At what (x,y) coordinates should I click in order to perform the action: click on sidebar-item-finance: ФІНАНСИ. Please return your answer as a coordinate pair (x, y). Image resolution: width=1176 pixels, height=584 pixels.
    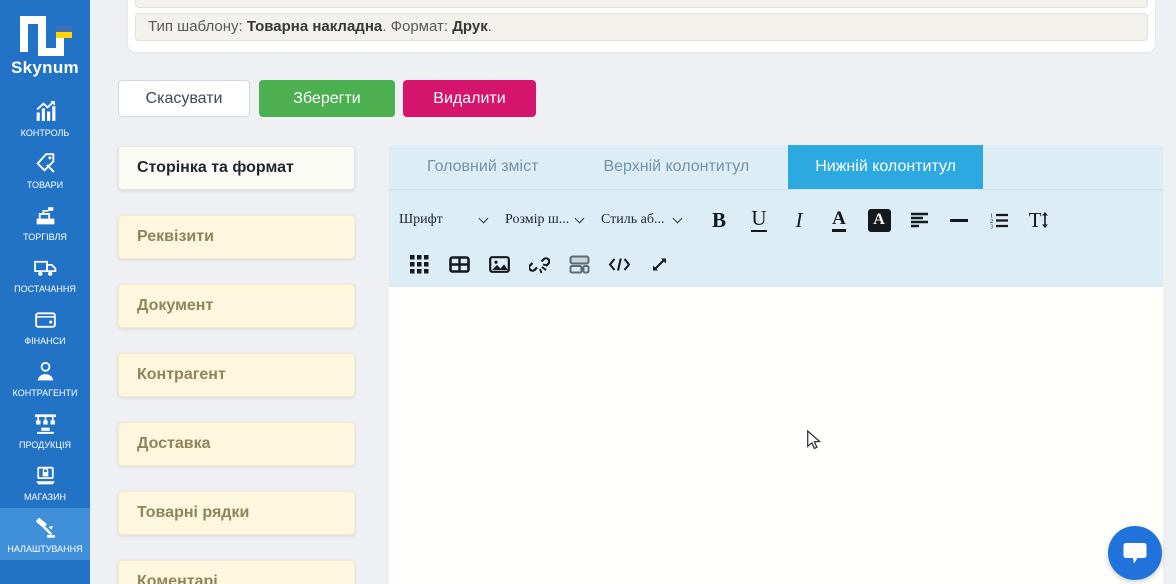
    Looking at the image, I should click on (45, 326).